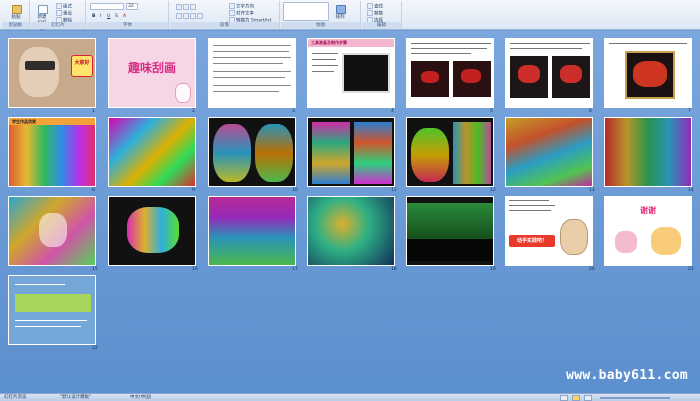 The height and width of the screenshot is (401, 700). Describe the element at coordinates (689, 111) in the screenshot. I see `slide-number: 7` at that location.